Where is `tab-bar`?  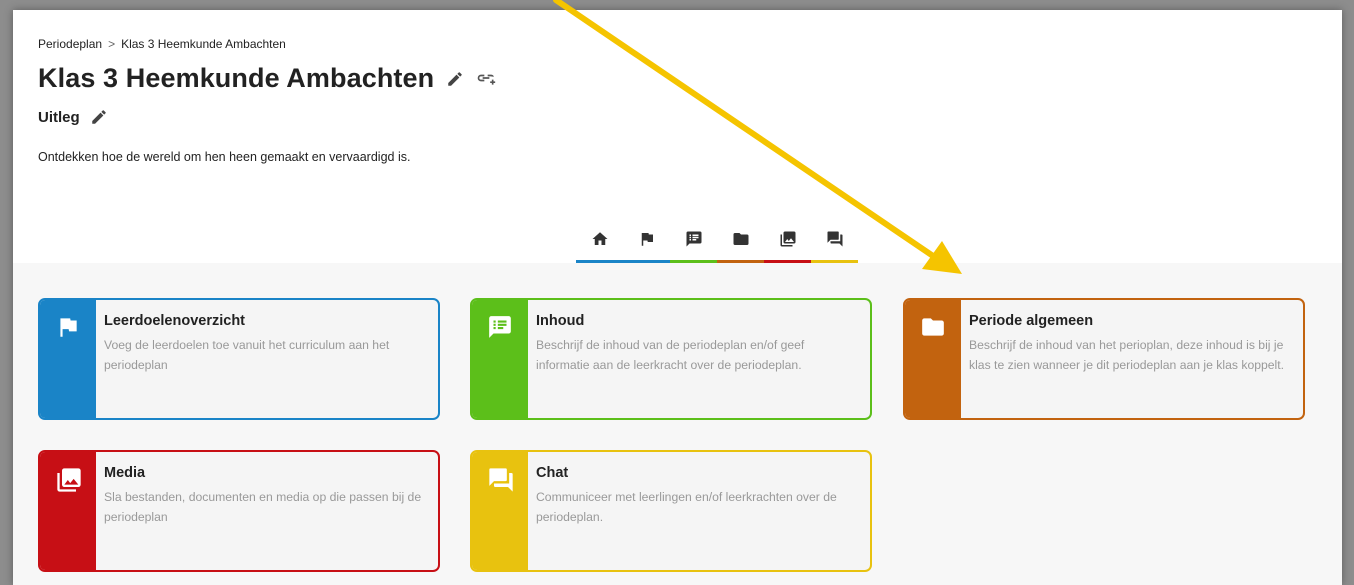
tab-bar is located at coordinates (717, 245).